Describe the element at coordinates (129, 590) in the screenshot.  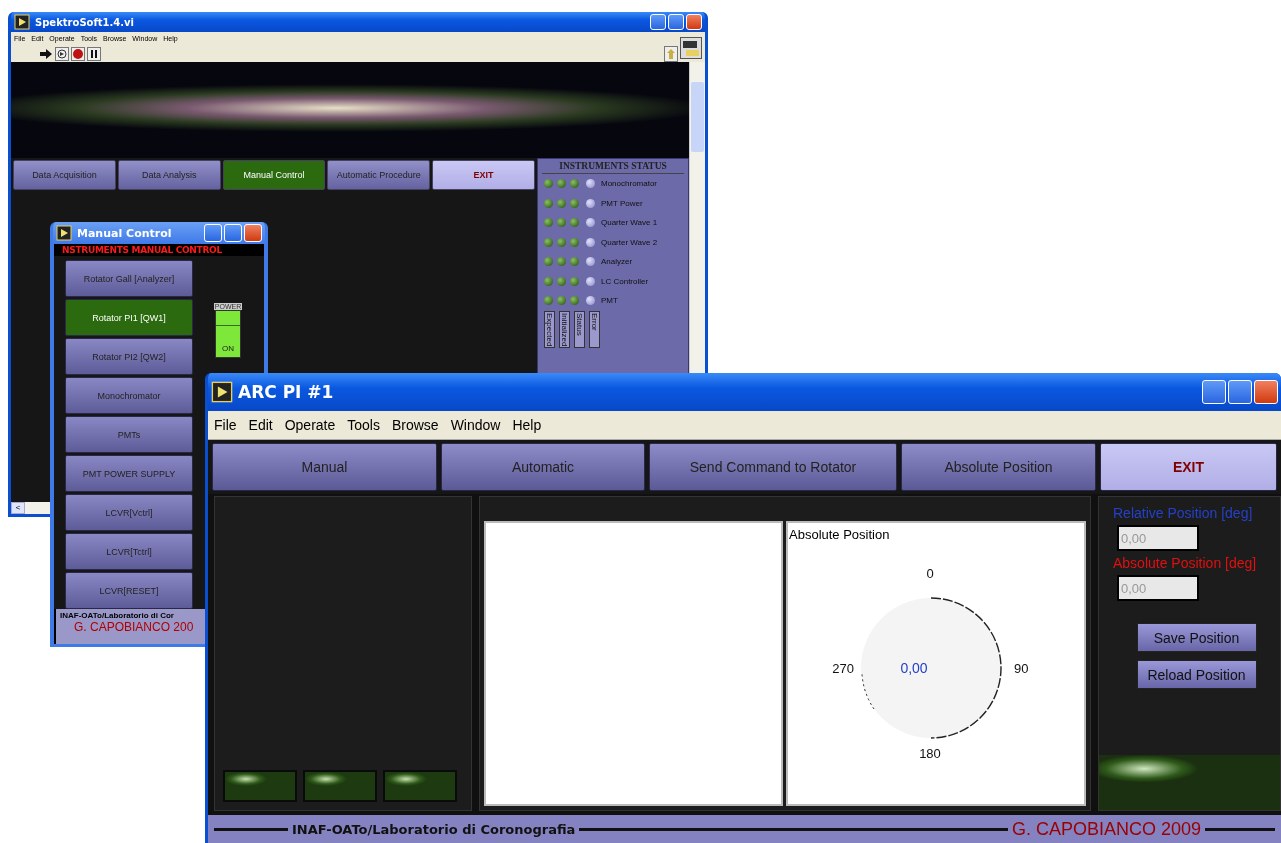
I see `nav-button: LCVR[RESET]` at that location.